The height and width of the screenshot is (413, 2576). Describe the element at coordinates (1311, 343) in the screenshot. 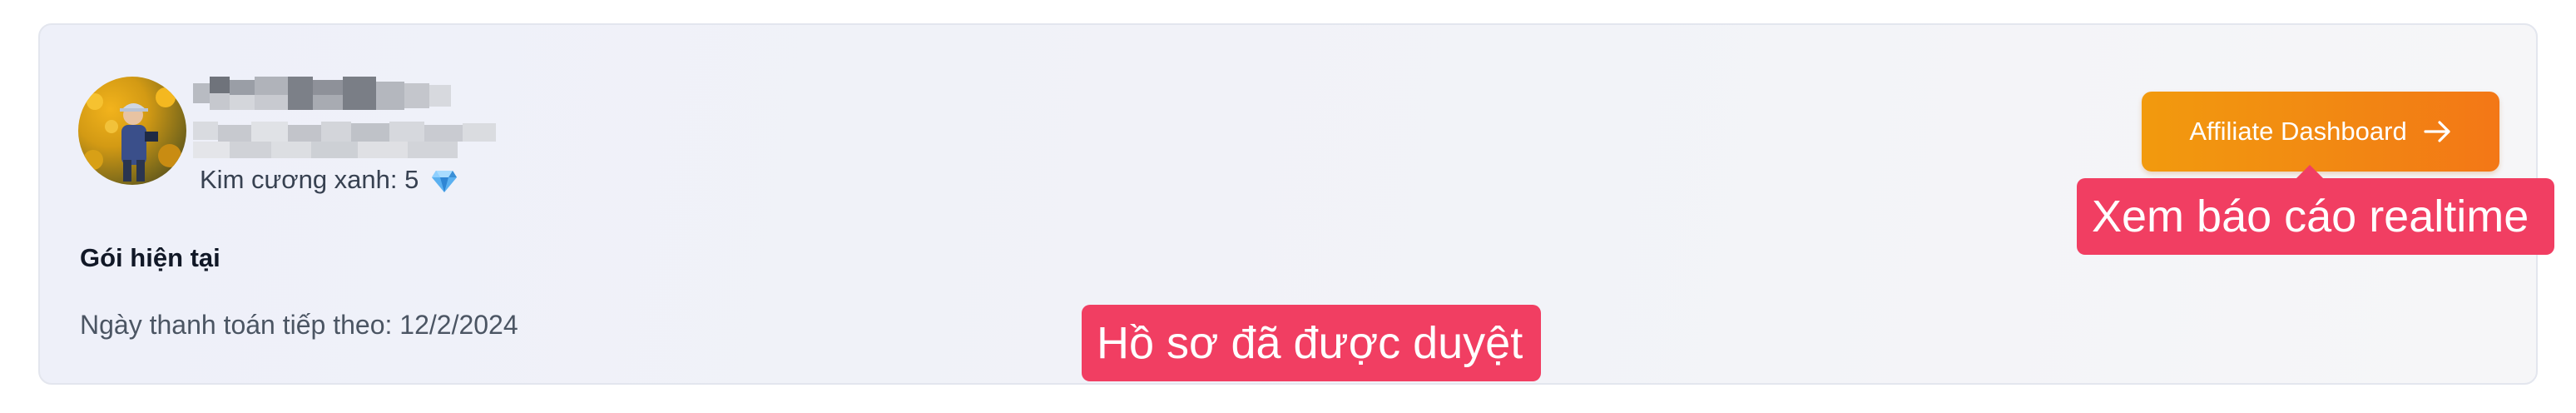

I see `profile-approved-tooltip: Hồ sơ đã được duyệt` at that location.